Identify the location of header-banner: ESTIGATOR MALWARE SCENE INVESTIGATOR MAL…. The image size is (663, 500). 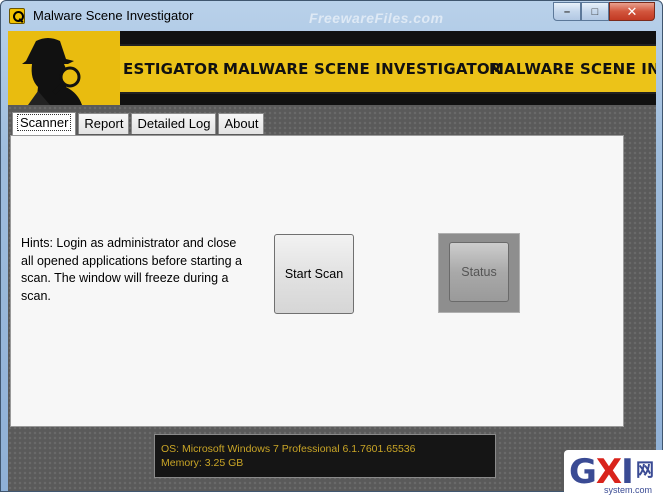
(332, 68).